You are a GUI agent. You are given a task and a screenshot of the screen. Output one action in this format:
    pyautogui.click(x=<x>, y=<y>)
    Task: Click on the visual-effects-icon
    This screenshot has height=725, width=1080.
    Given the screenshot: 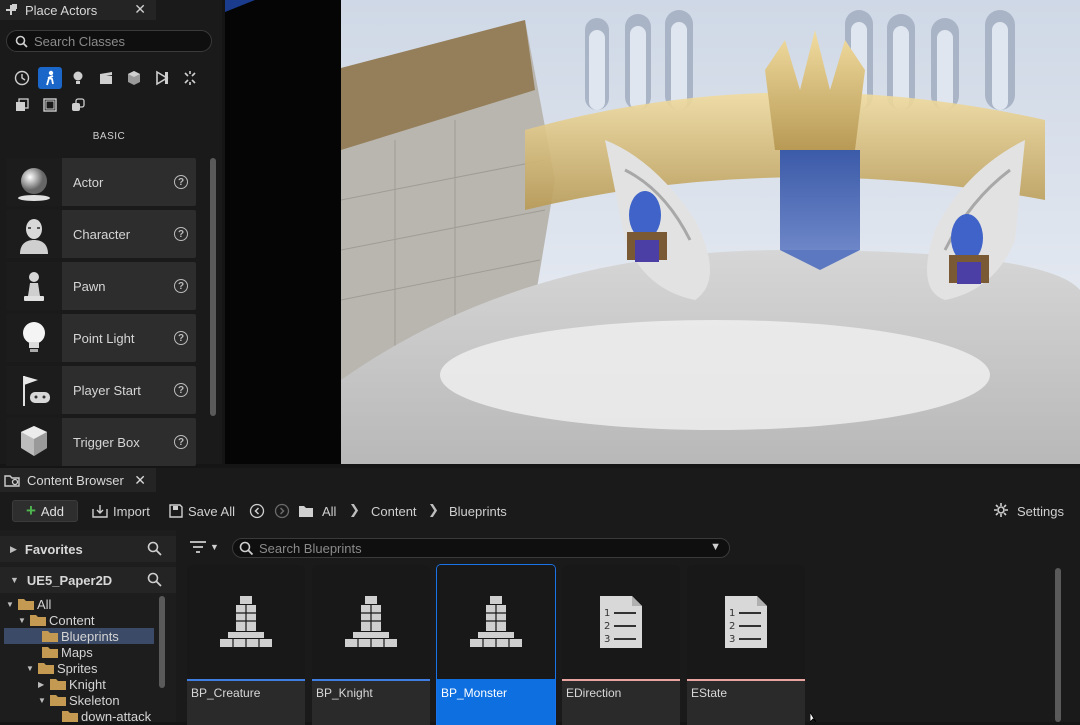 What is the action you would take?
    pyautogui.click(x=134, y=78)
    